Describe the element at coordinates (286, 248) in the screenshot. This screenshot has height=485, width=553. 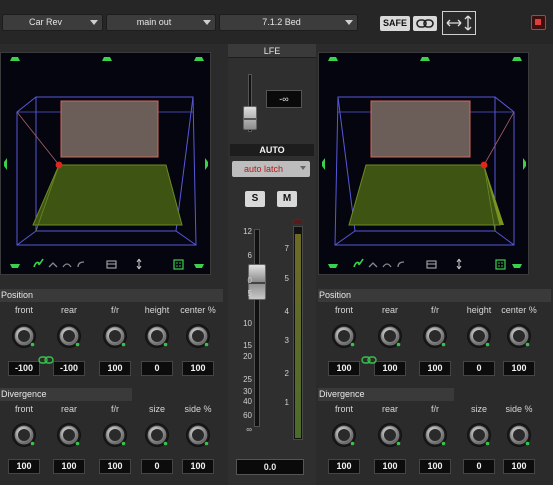
I see `meter-scale-tick: 7` at that location.